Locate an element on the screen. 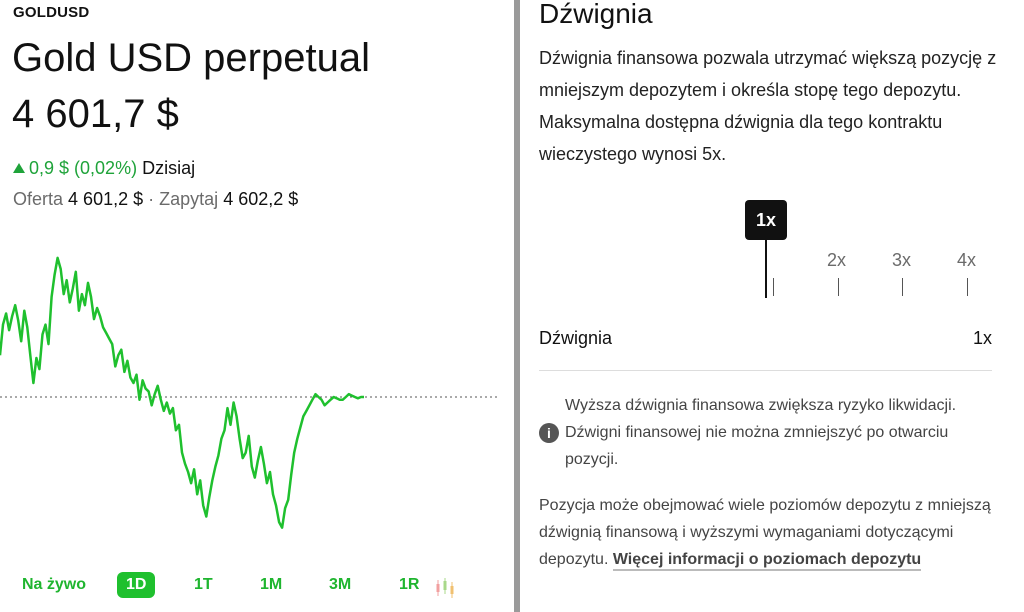 The width and height of the screenshot is (1024, 612). leverage-row-label: Dźwignia is located at coordinates (576, 338).